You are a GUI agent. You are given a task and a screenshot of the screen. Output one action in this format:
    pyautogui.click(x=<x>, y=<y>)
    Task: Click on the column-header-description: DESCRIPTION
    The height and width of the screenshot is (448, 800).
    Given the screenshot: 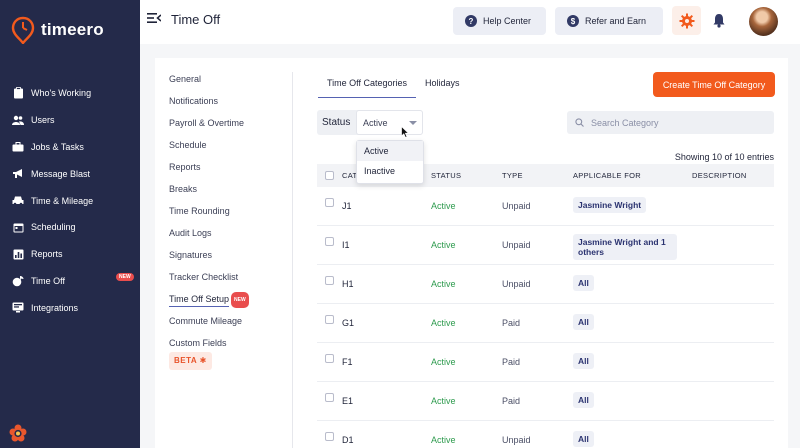 What is the action you would take?
    pyautogui.click(x=719, y=175)
    